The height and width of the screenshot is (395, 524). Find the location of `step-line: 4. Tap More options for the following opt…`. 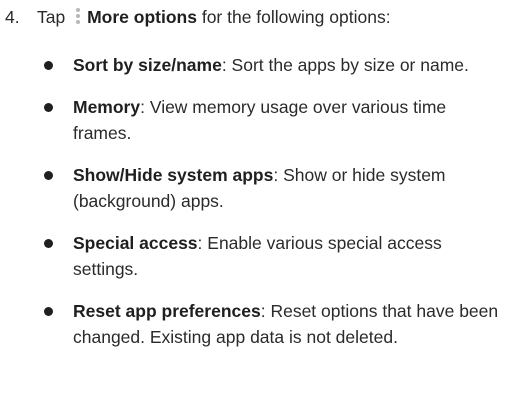

step-line: 4. Tap More options for the following opt… is located at coordinates (198, 17).